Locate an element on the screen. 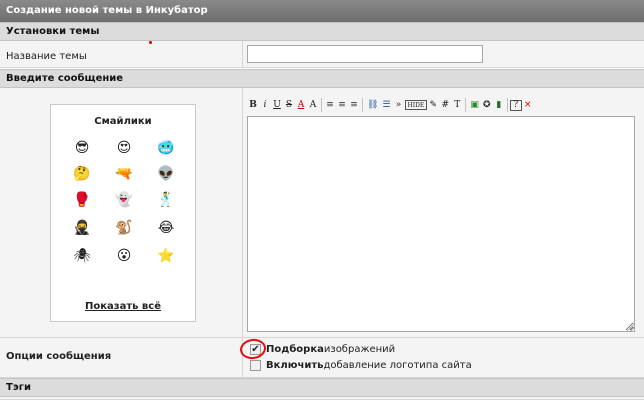  thinking-smiley-icon: 🤔 is located at coordinates (82, 174).